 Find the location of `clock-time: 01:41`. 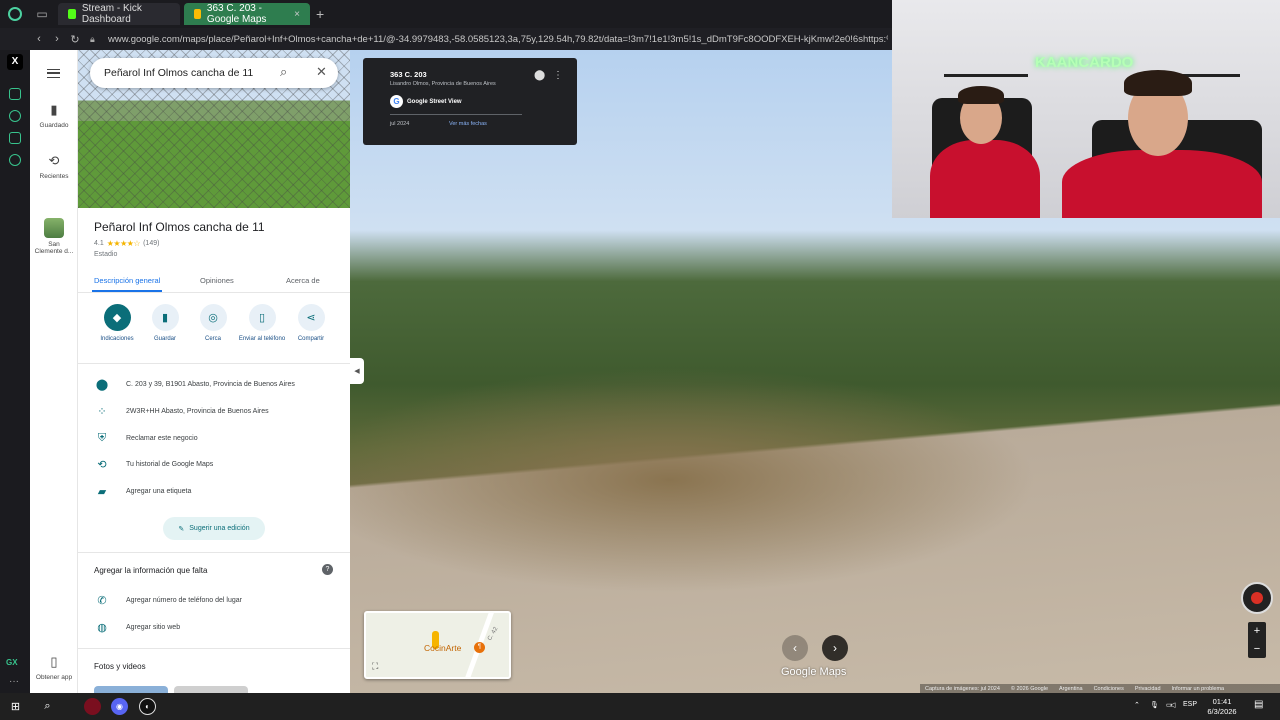

clock-time: 01:41 is located at coordinates (1222, 701).